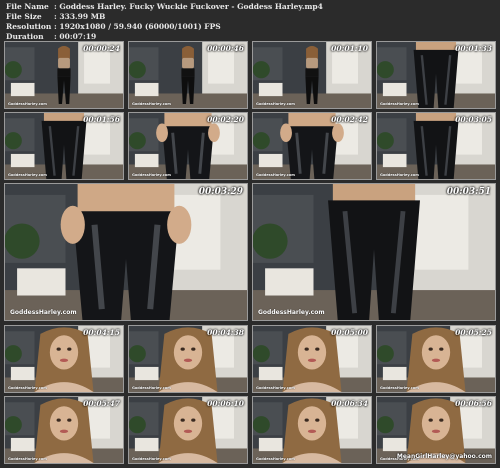 This screenshot has height=468, width=500. What do you see at coordinates (137, 26) in the screenshot?
I see `info-value: : 1920x1080 / 59.940 (60000/1001) FPS` at bounding box center [137, 26].